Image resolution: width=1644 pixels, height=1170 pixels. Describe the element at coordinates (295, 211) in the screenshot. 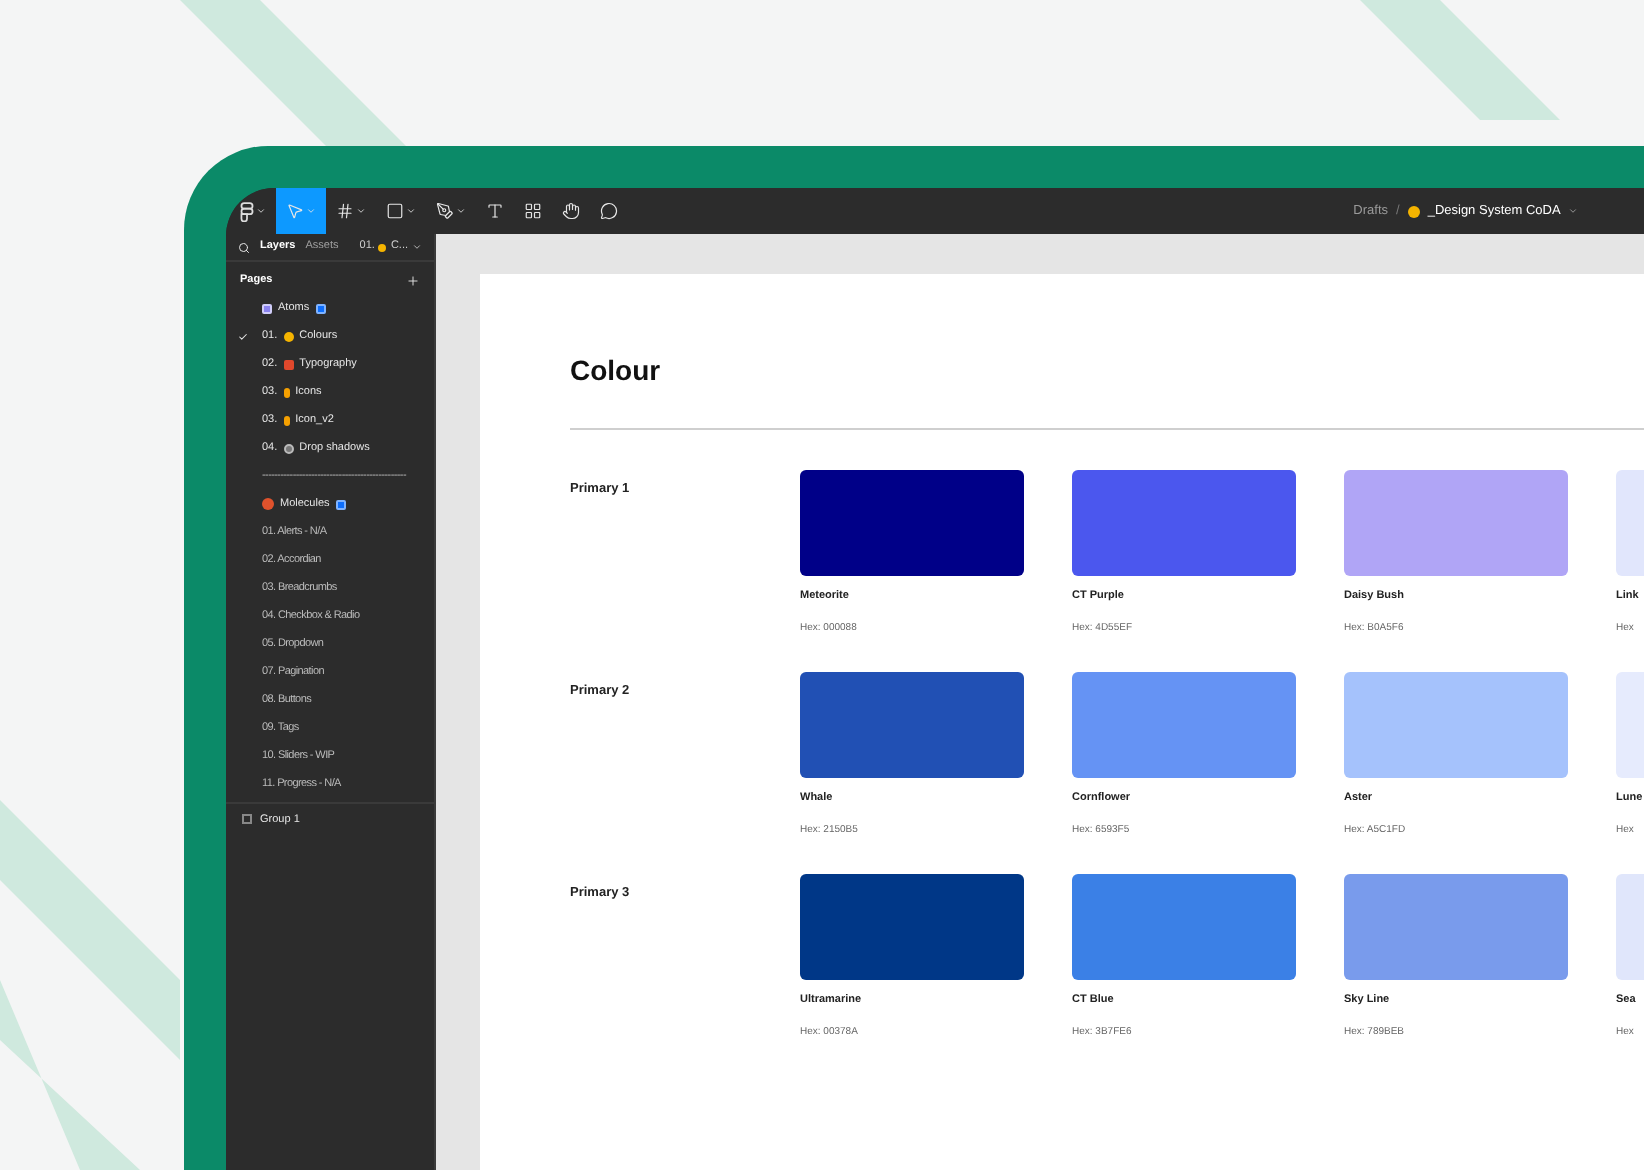

I see `pointer-icon` at that location.